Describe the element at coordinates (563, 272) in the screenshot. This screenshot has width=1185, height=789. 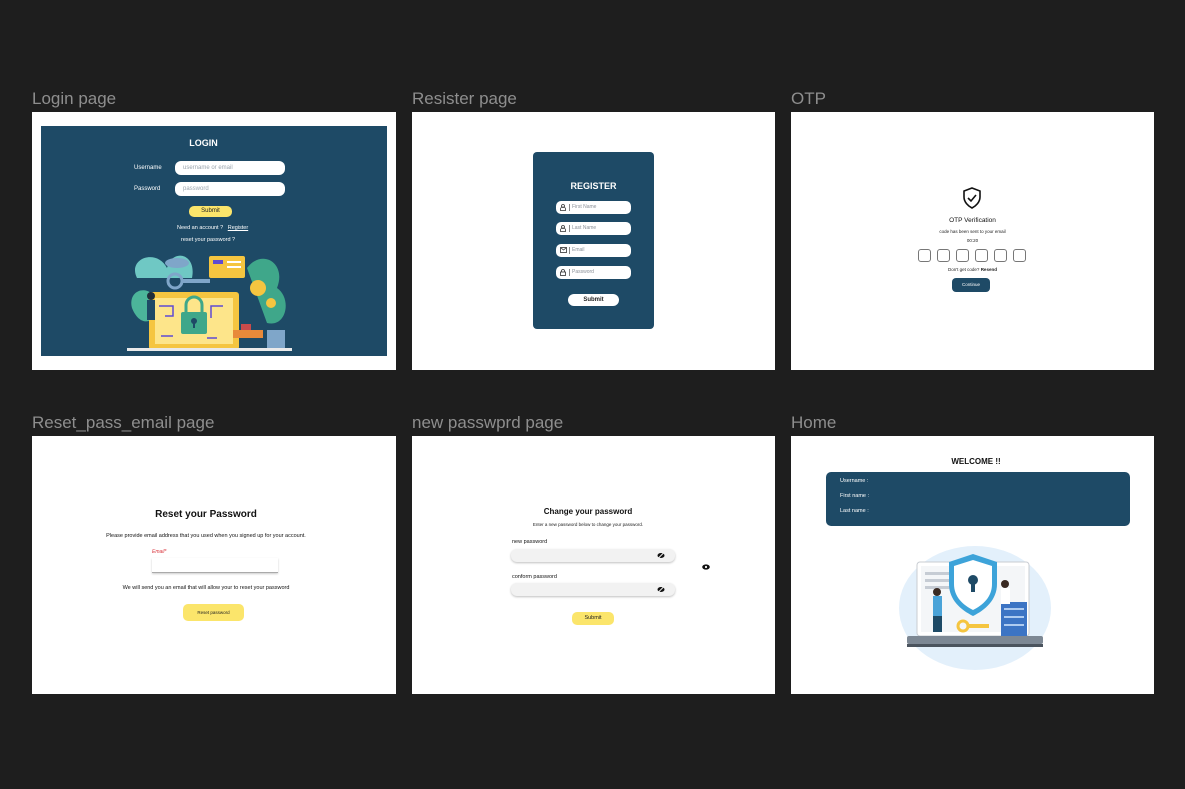
I see `lock-icon` at that location.